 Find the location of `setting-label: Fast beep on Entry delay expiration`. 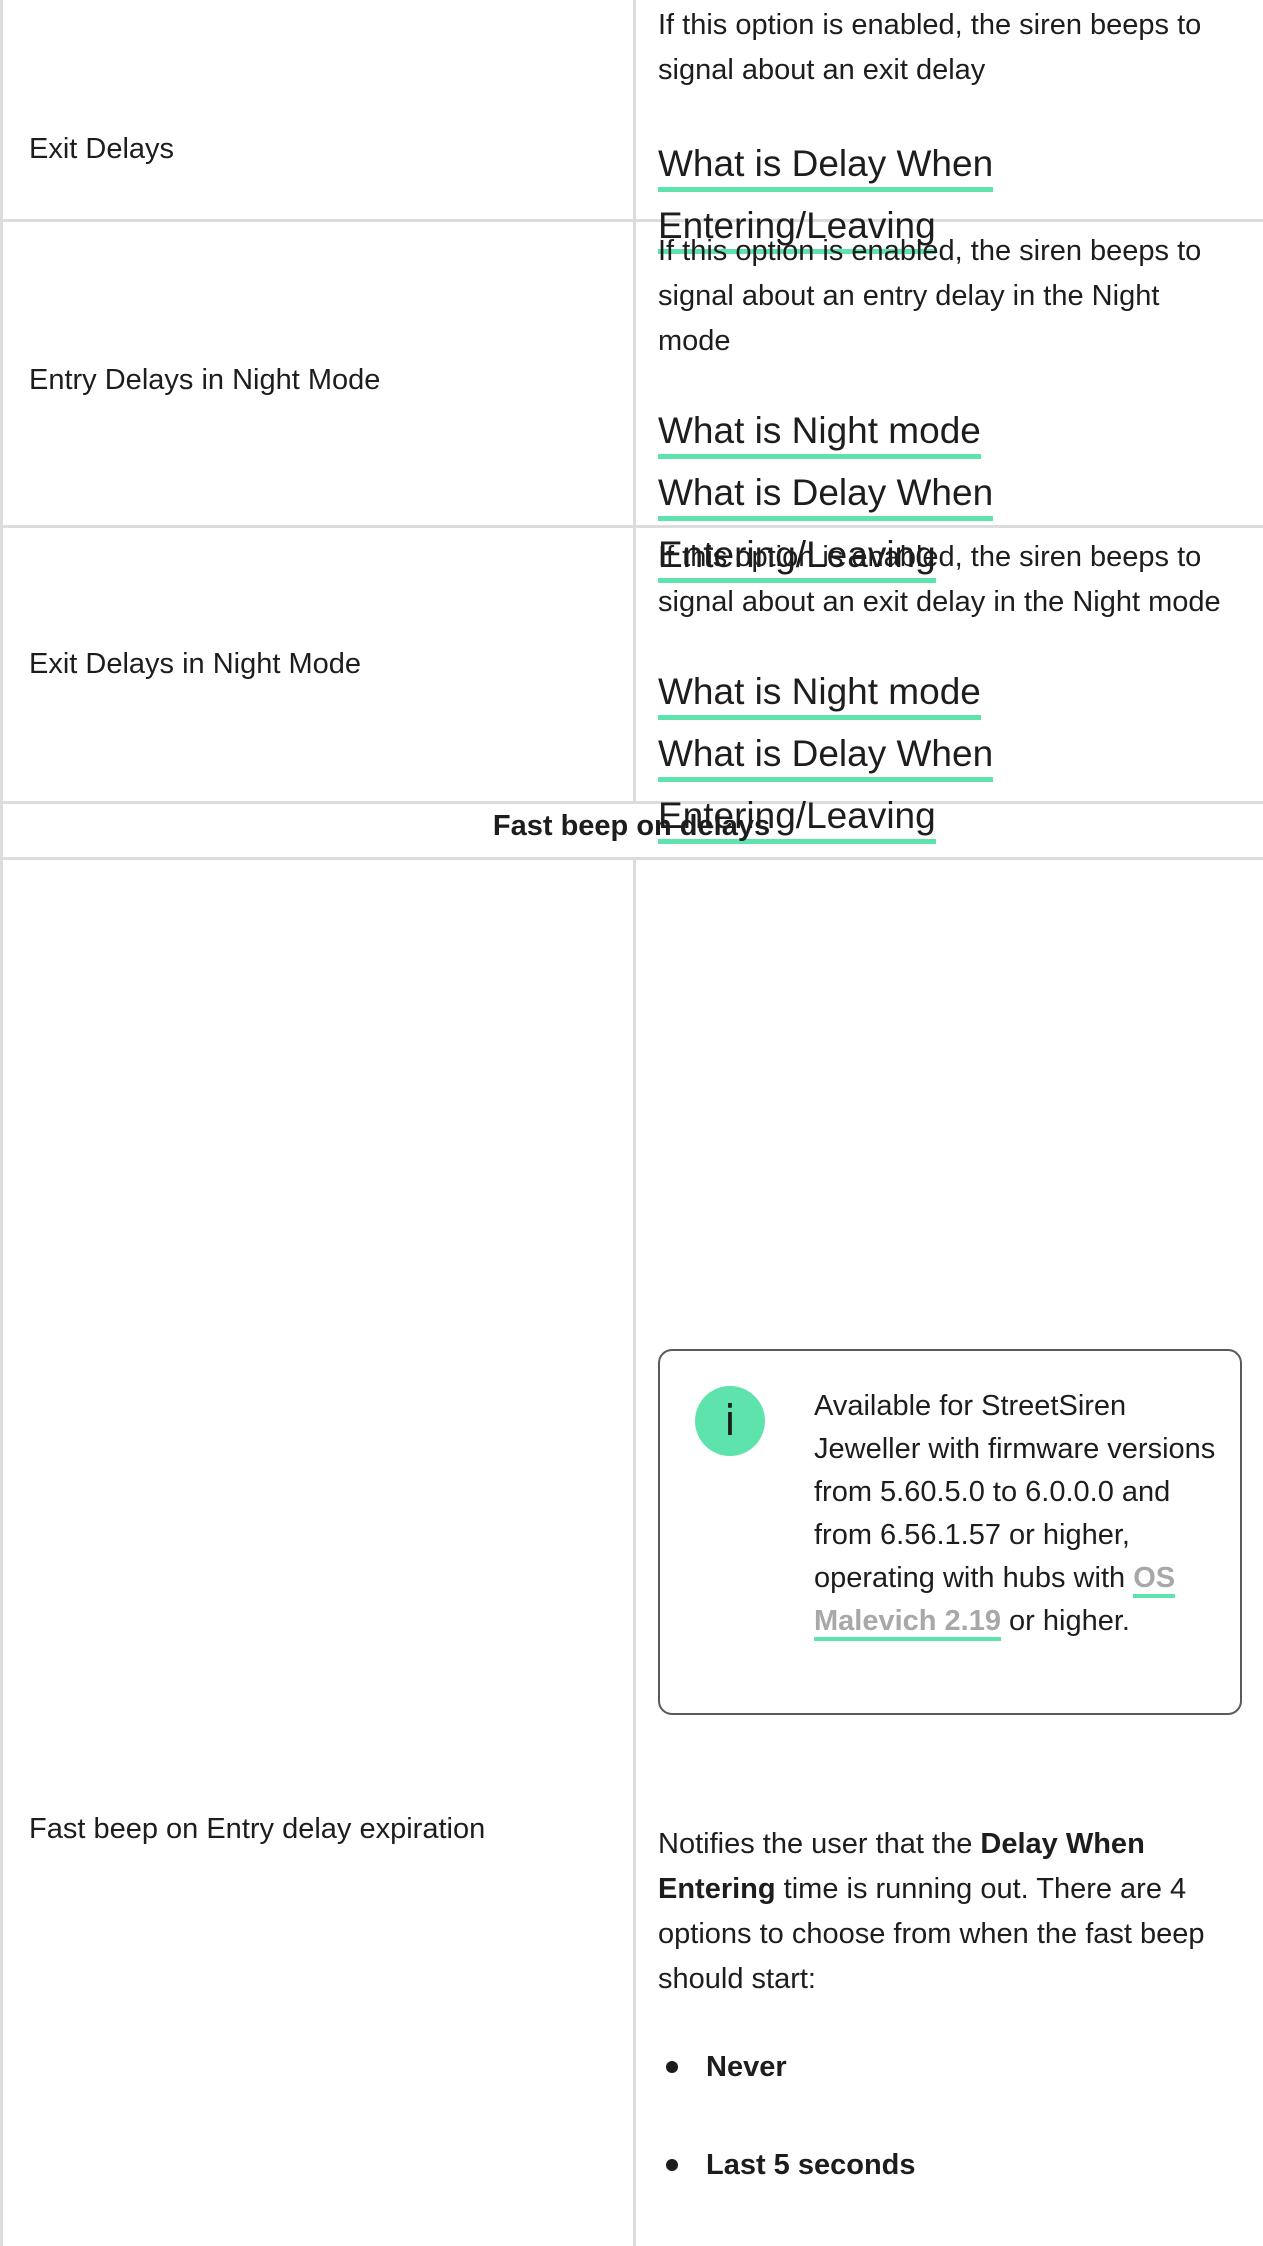

setting-label: Fast beep on Entry delay expiration is located at coordinates (257, 1829).